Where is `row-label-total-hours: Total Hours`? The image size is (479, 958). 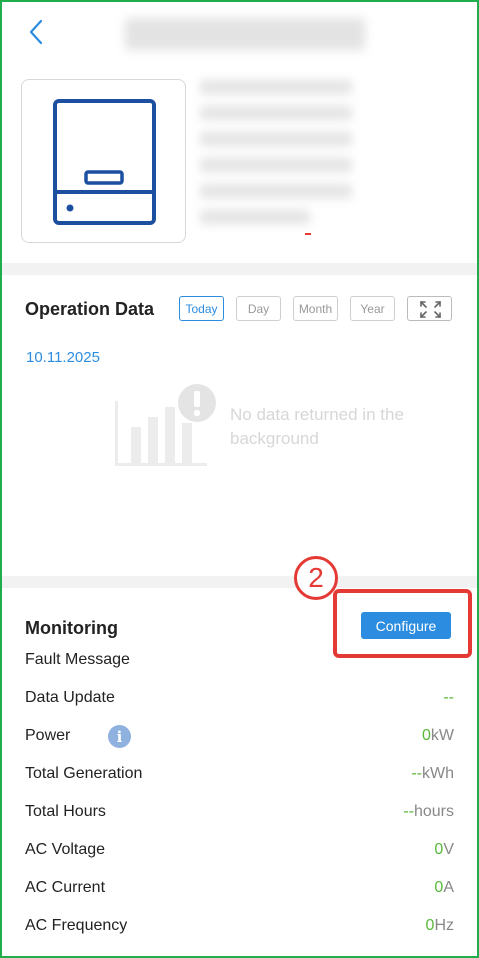
row-label-total-hours: Total Hours is located at coordinates (65, 811).